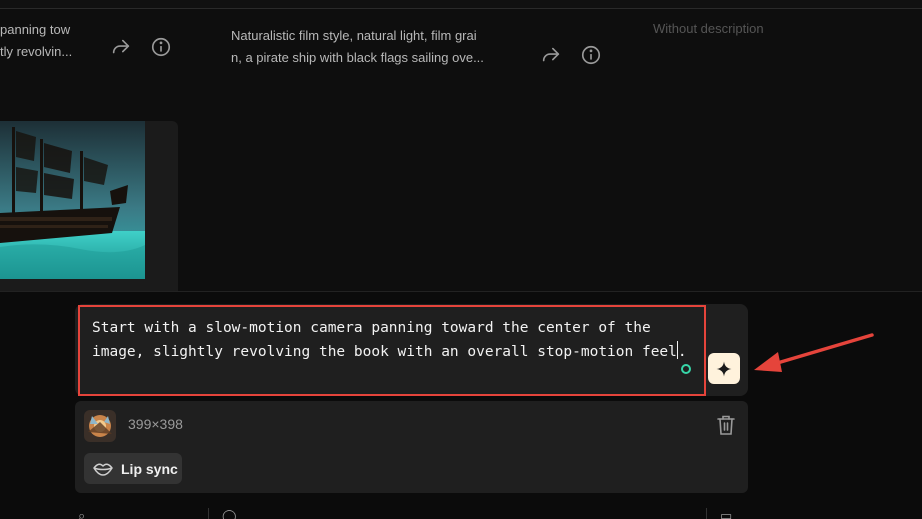 The height and width of the screenshot is (519, 922). I want to click on pirate-ship-thumbnail, so click(72, 200).